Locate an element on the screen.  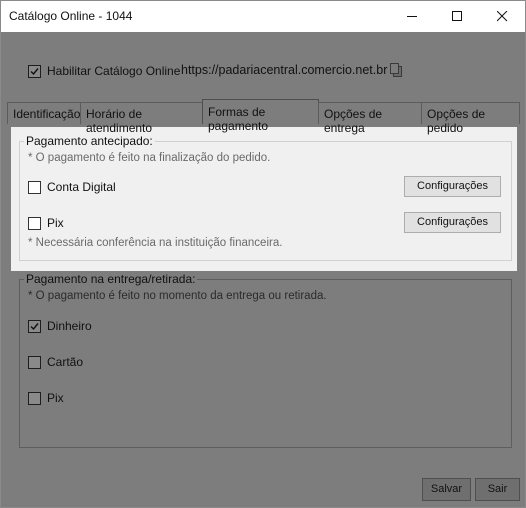
pix-prepaid-checkbox is located at coordinates (34, 223).